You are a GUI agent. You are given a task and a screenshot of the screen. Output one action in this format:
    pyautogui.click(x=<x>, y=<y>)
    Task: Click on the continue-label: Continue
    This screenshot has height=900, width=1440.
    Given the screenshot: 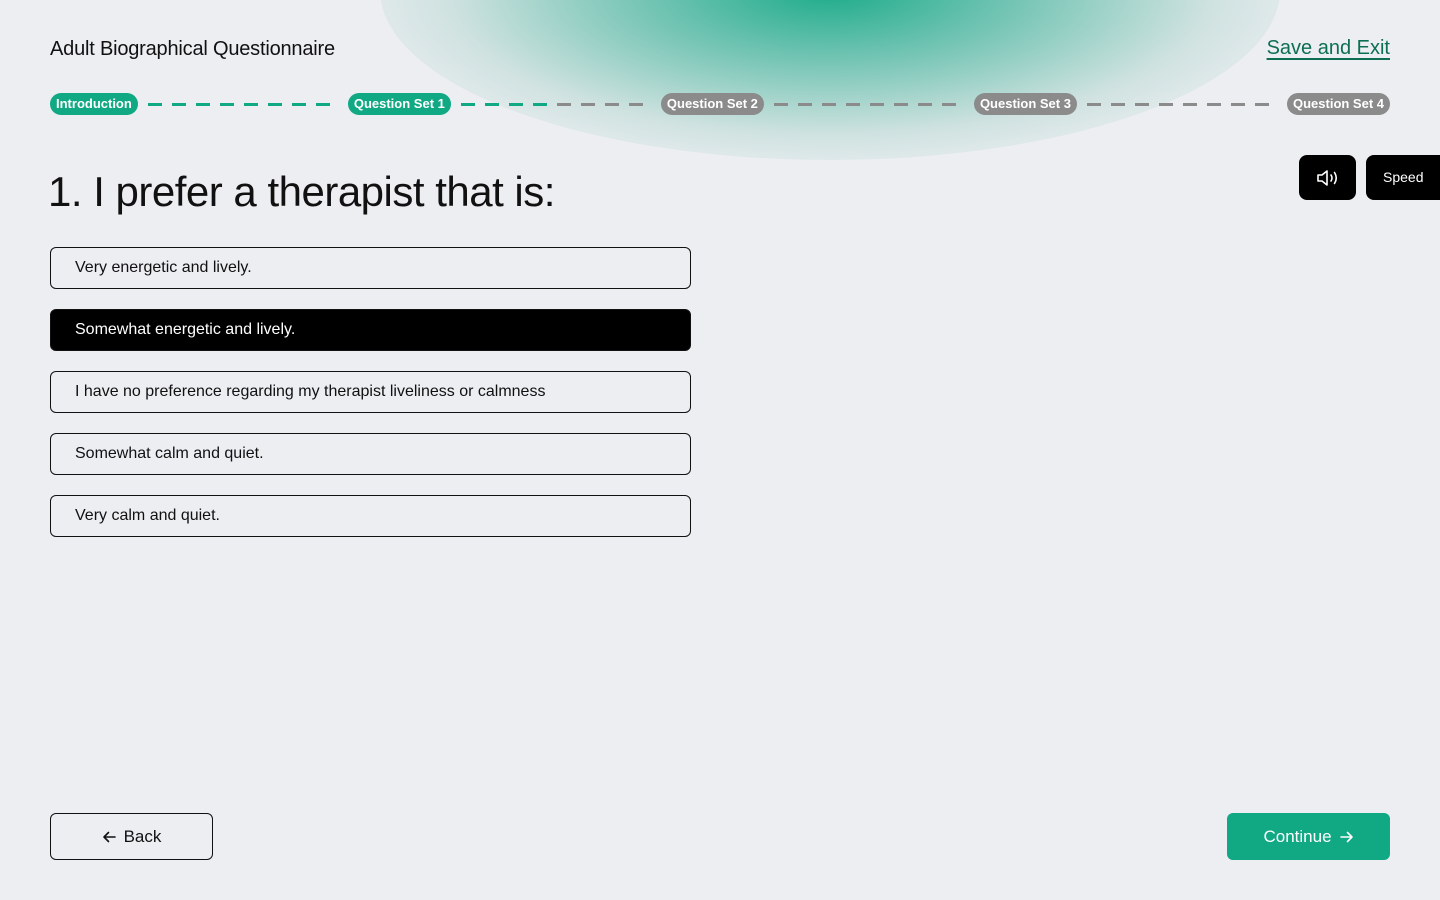 What is the action you would take?
    pyautogui.click(x=1297, y=836)
    